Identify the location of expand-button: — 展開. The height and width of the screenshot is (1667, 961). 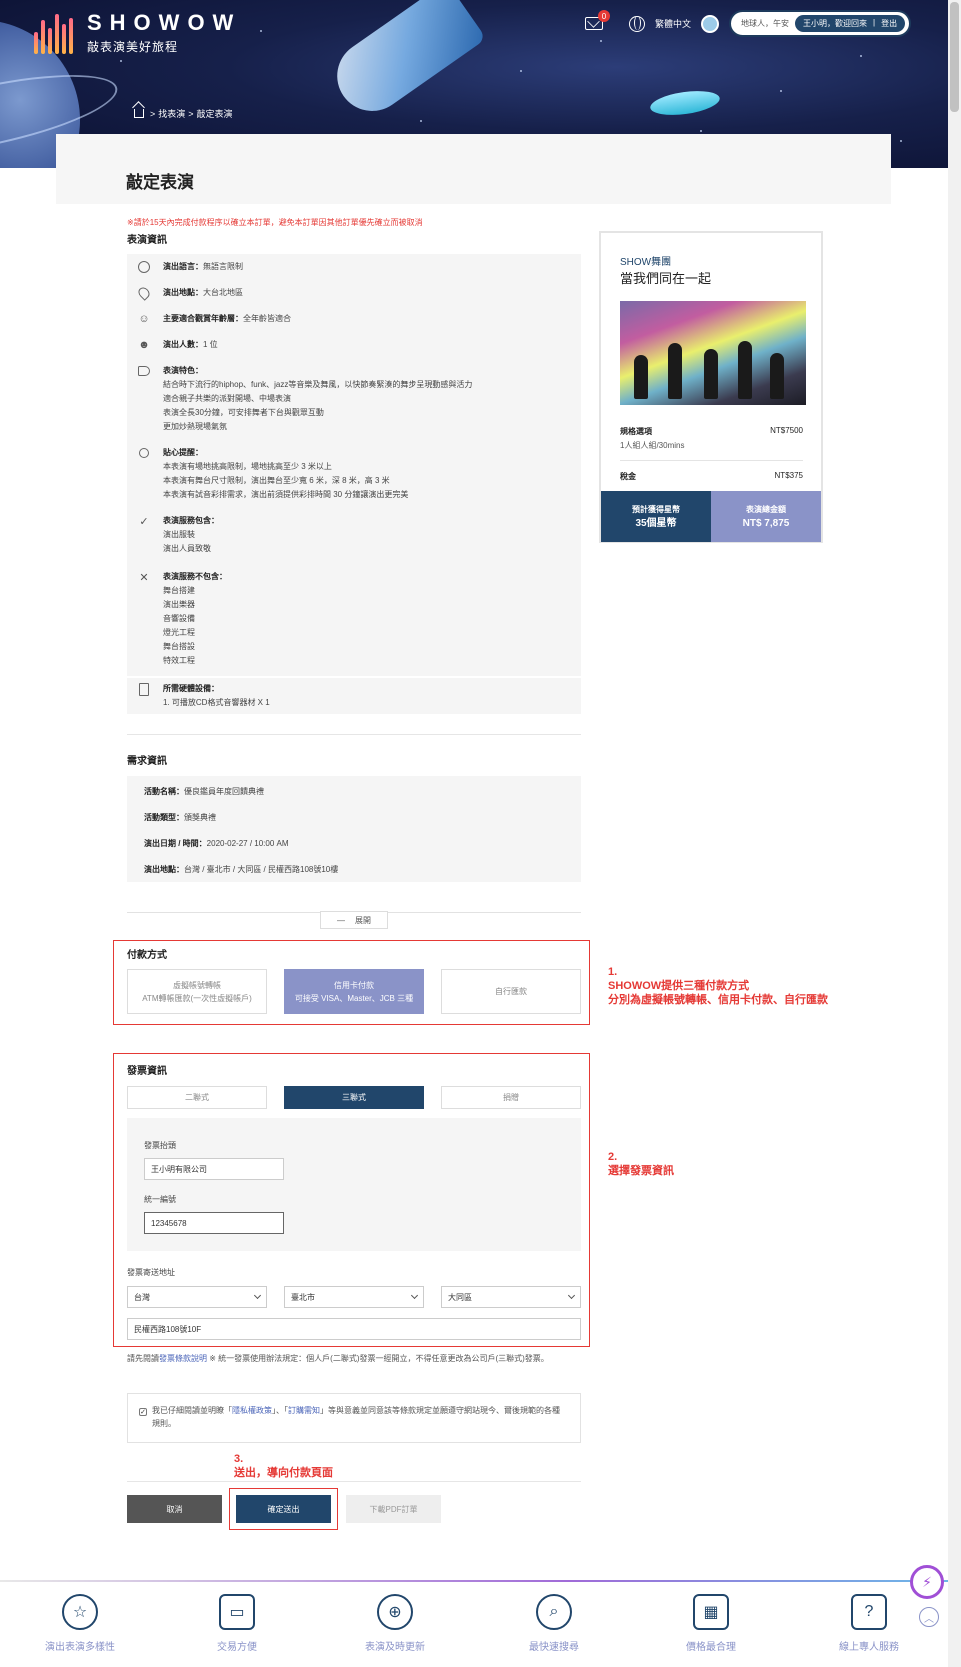
(354, 920).